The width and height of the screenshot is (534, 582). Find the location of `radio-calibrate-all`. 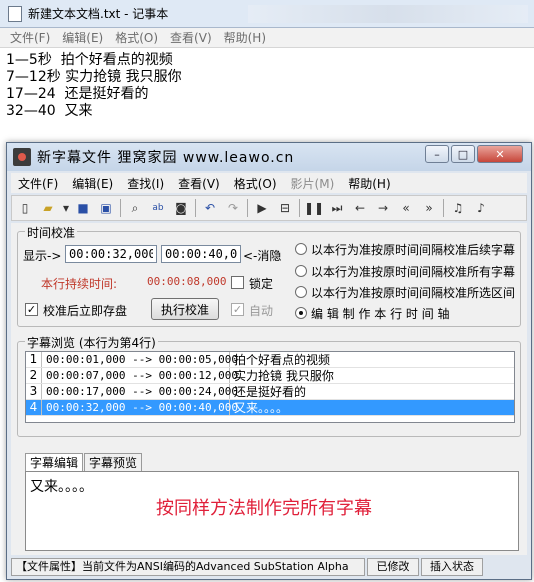

radio-calibrate-all is located at coordinates (301, 271).